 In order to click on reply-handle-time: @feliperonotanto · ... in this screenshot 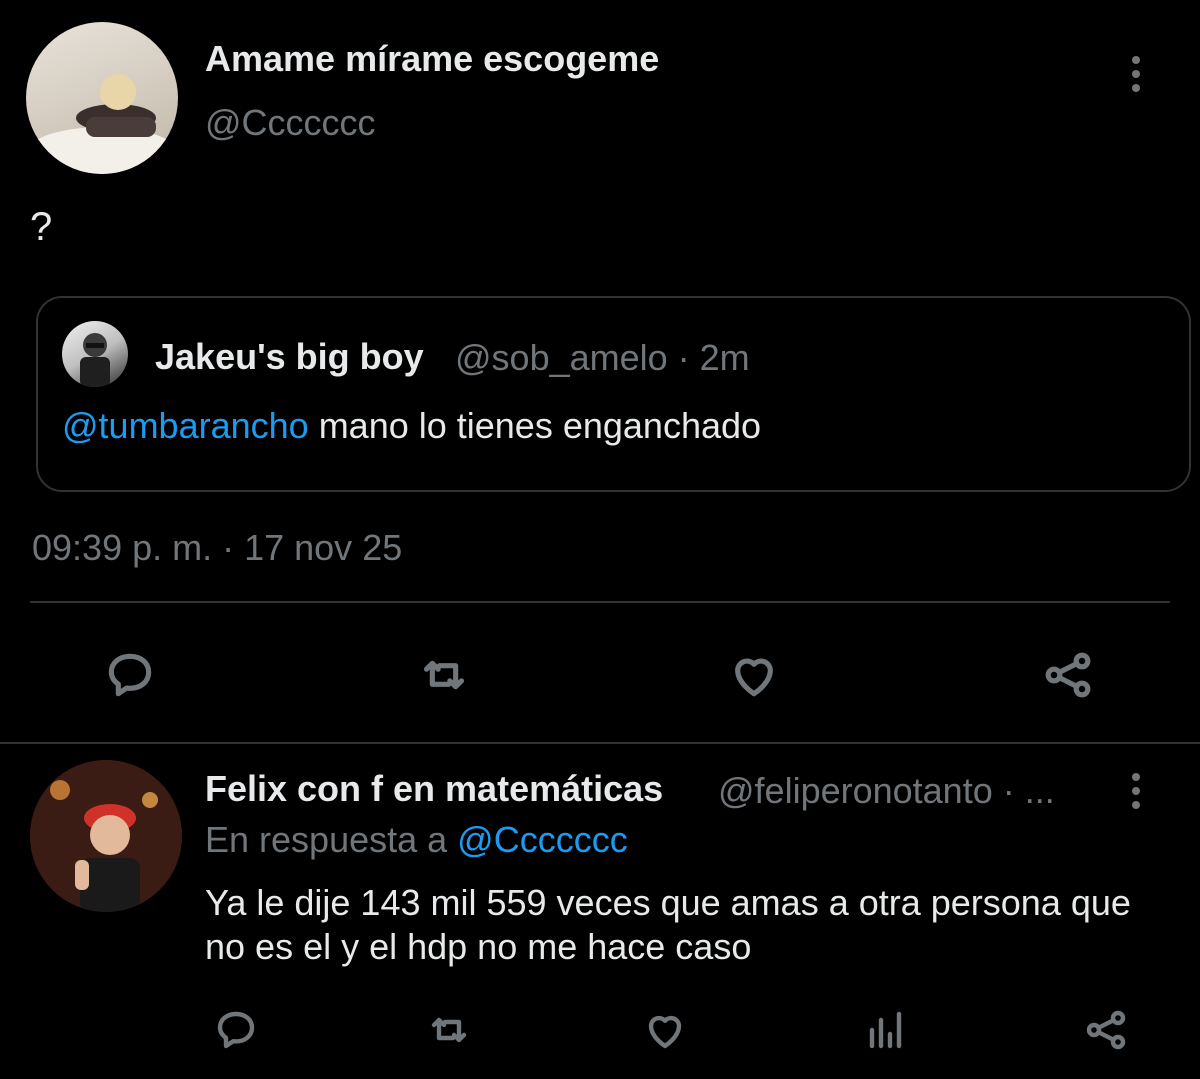, I will do `click(886, 791)`.